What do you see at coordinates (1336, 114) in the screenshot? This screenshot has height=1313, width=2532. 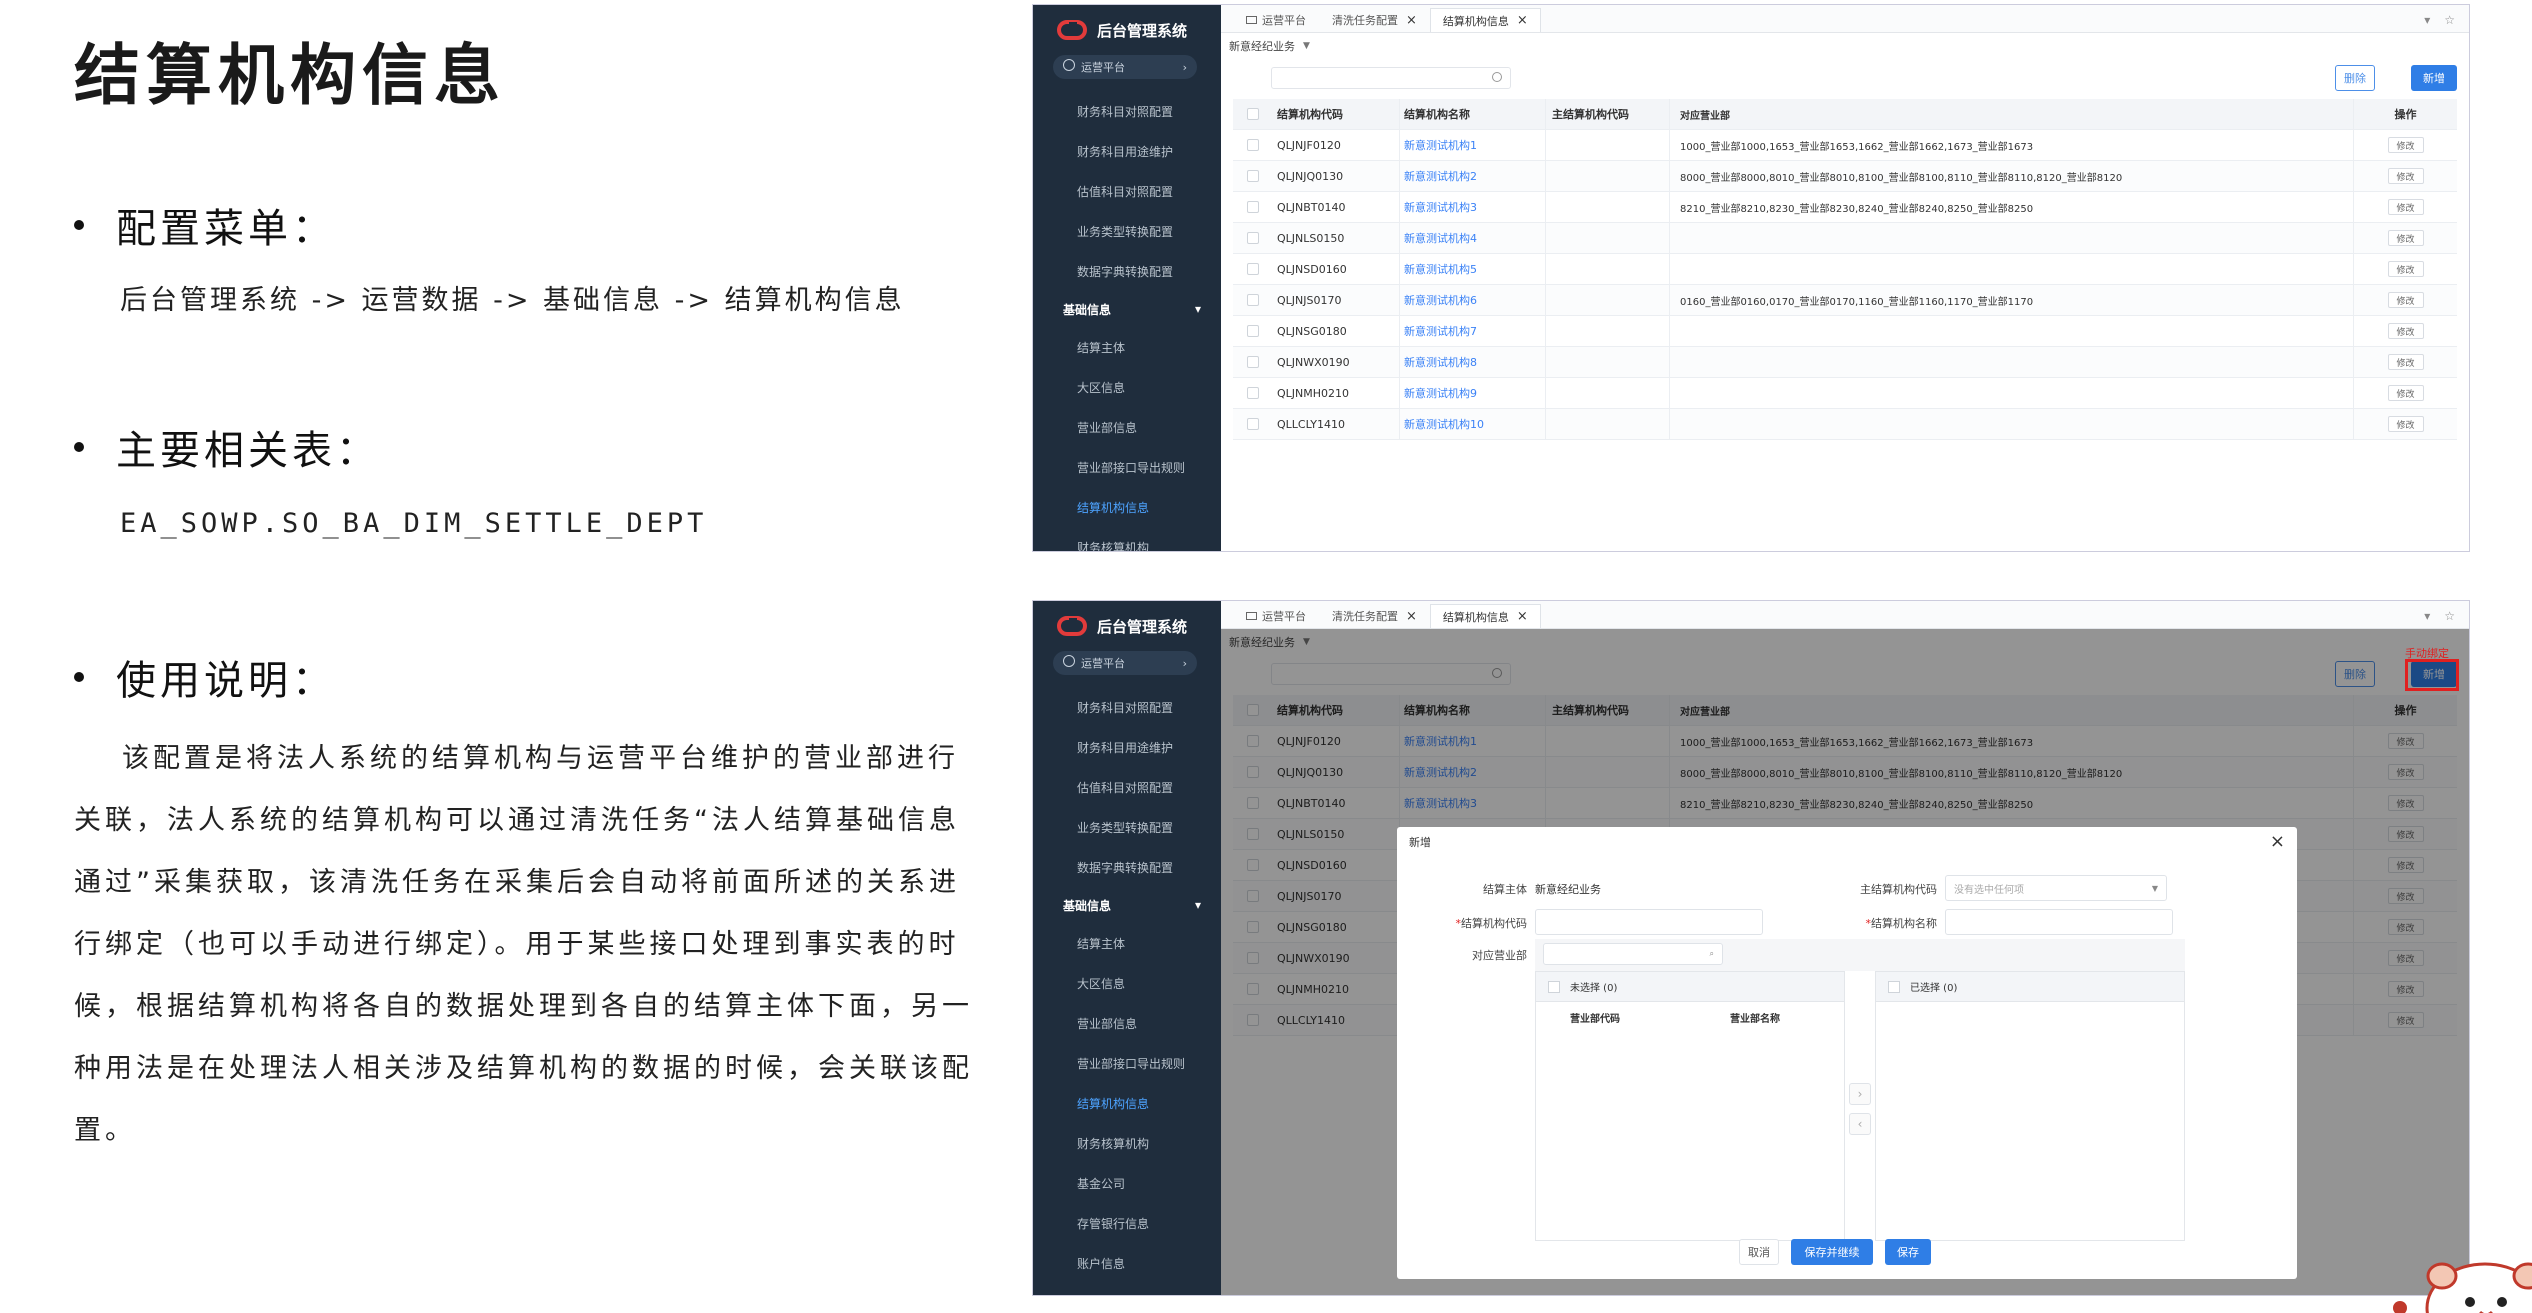 I see `col-header-code: 结算机构代码` at bounding box center [1336, 114].